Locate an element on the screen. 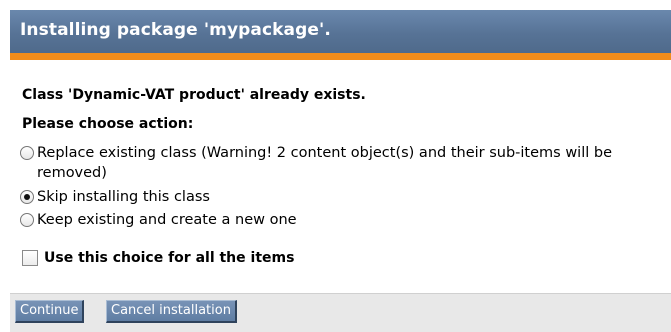  skip-radio-button is located at coordinates (27, 197).